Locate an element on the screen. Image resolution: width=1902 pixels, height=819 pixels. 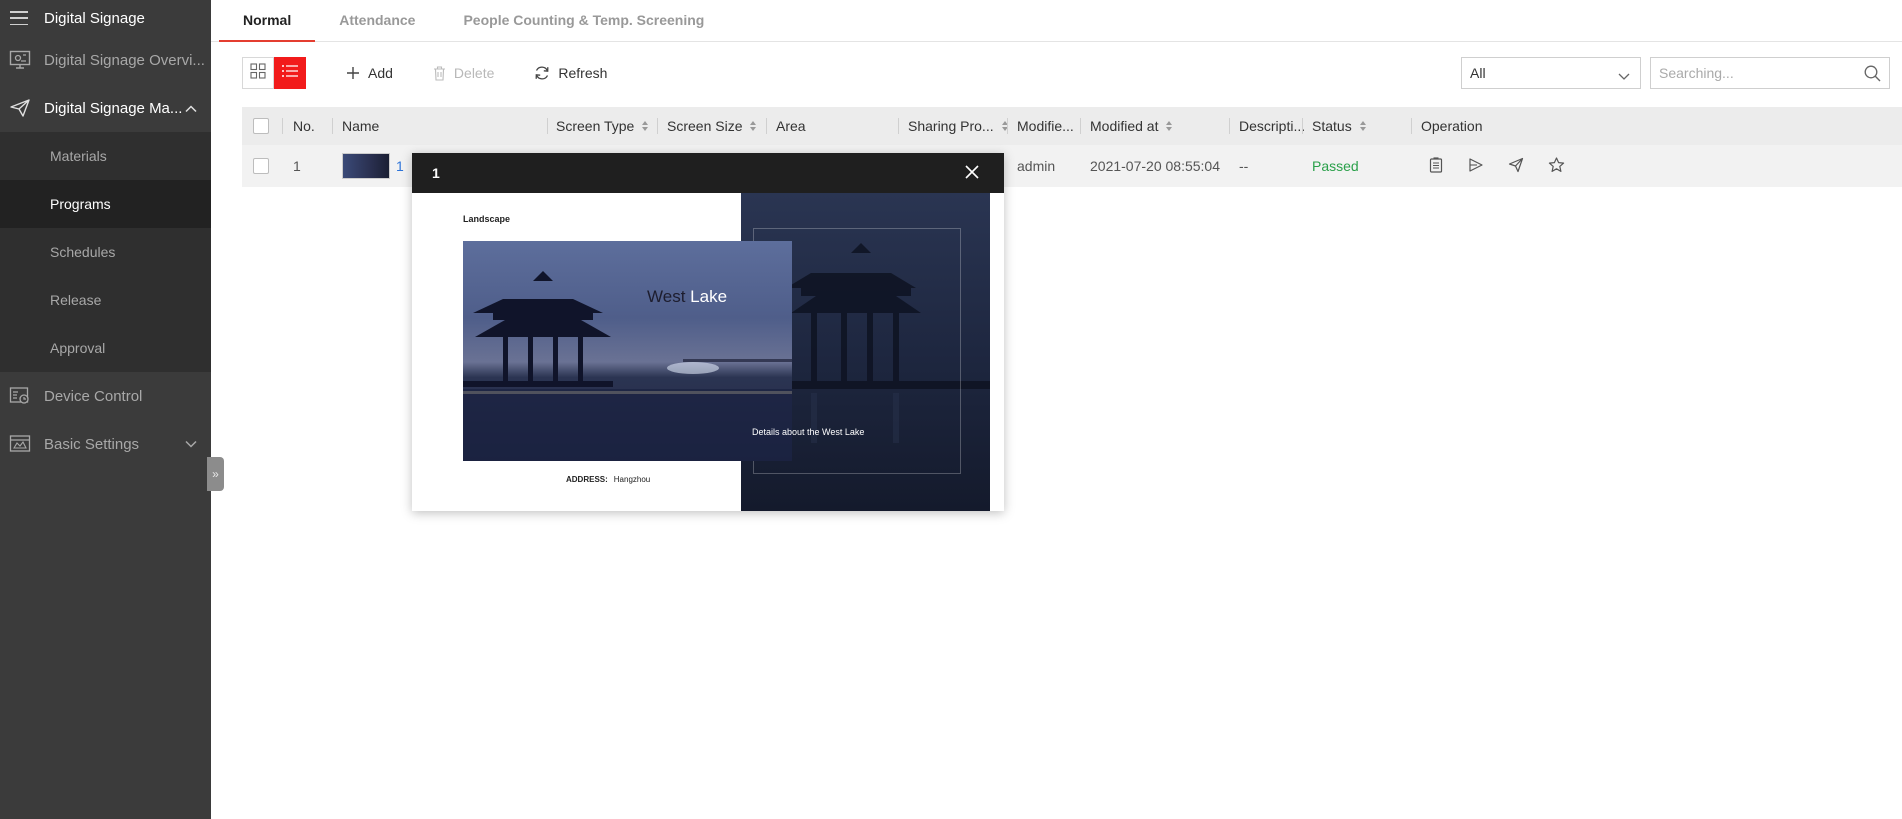
overview-icon is located at coordinates (20, 60).